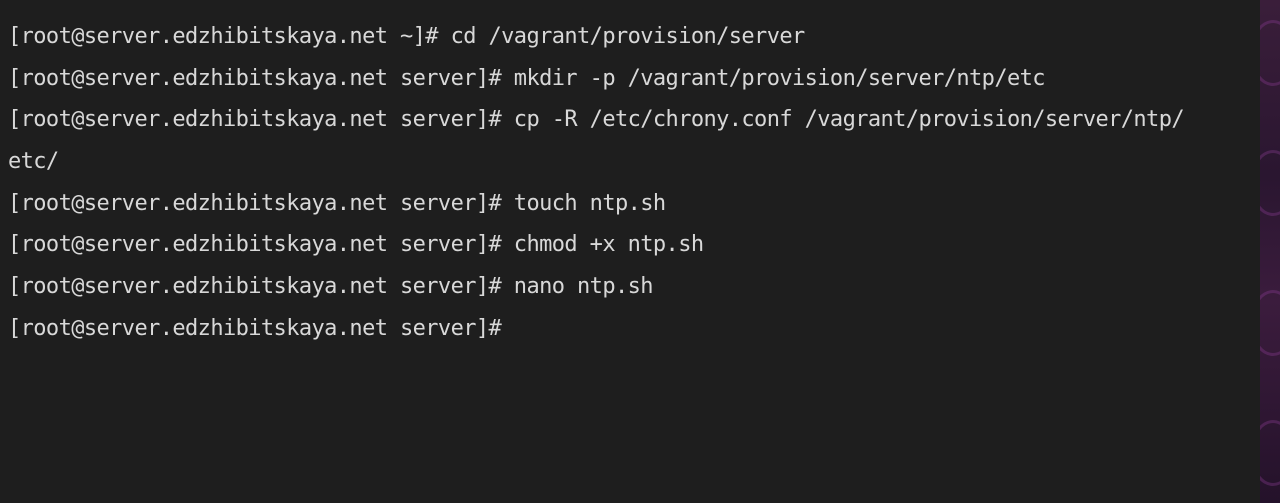 The width and height of the screenshot is (1280, 503). What do you see at coordinates (33, 162) in the screenshot?
I see `terminal-line-wrapped: etc/` at bounding box center [33, 162].